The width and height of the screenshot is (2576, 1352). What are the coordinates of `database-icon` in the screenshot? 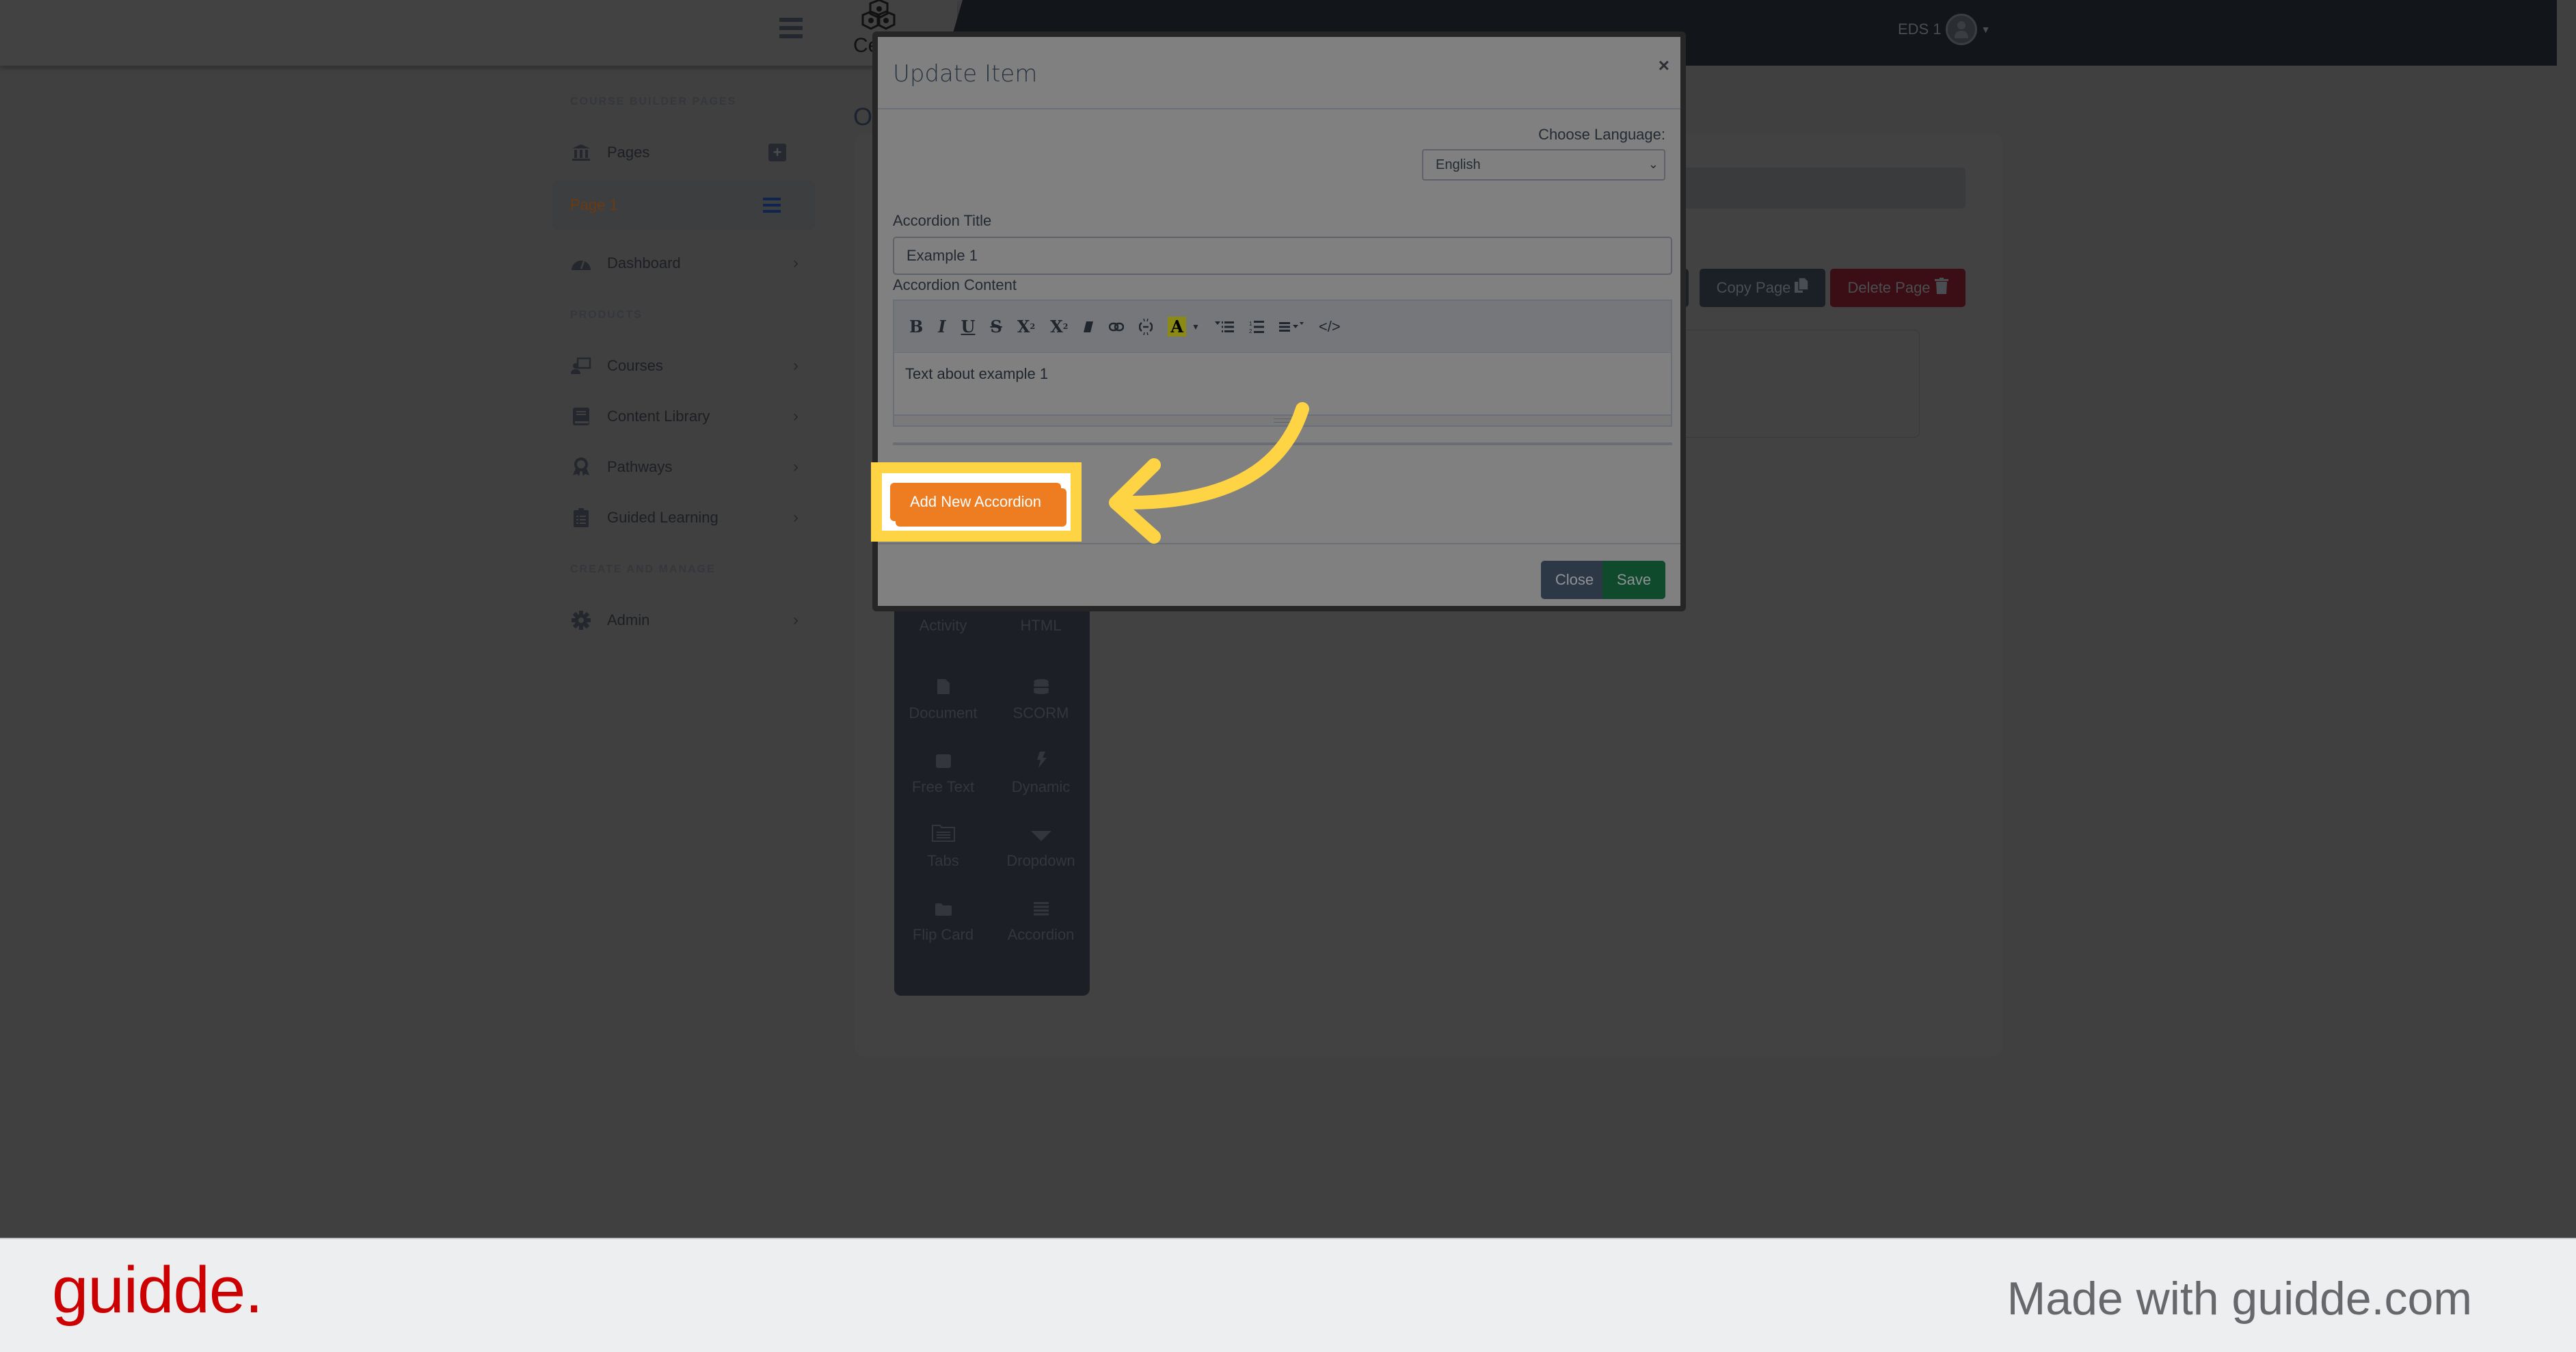 It's located at (1041, 689).